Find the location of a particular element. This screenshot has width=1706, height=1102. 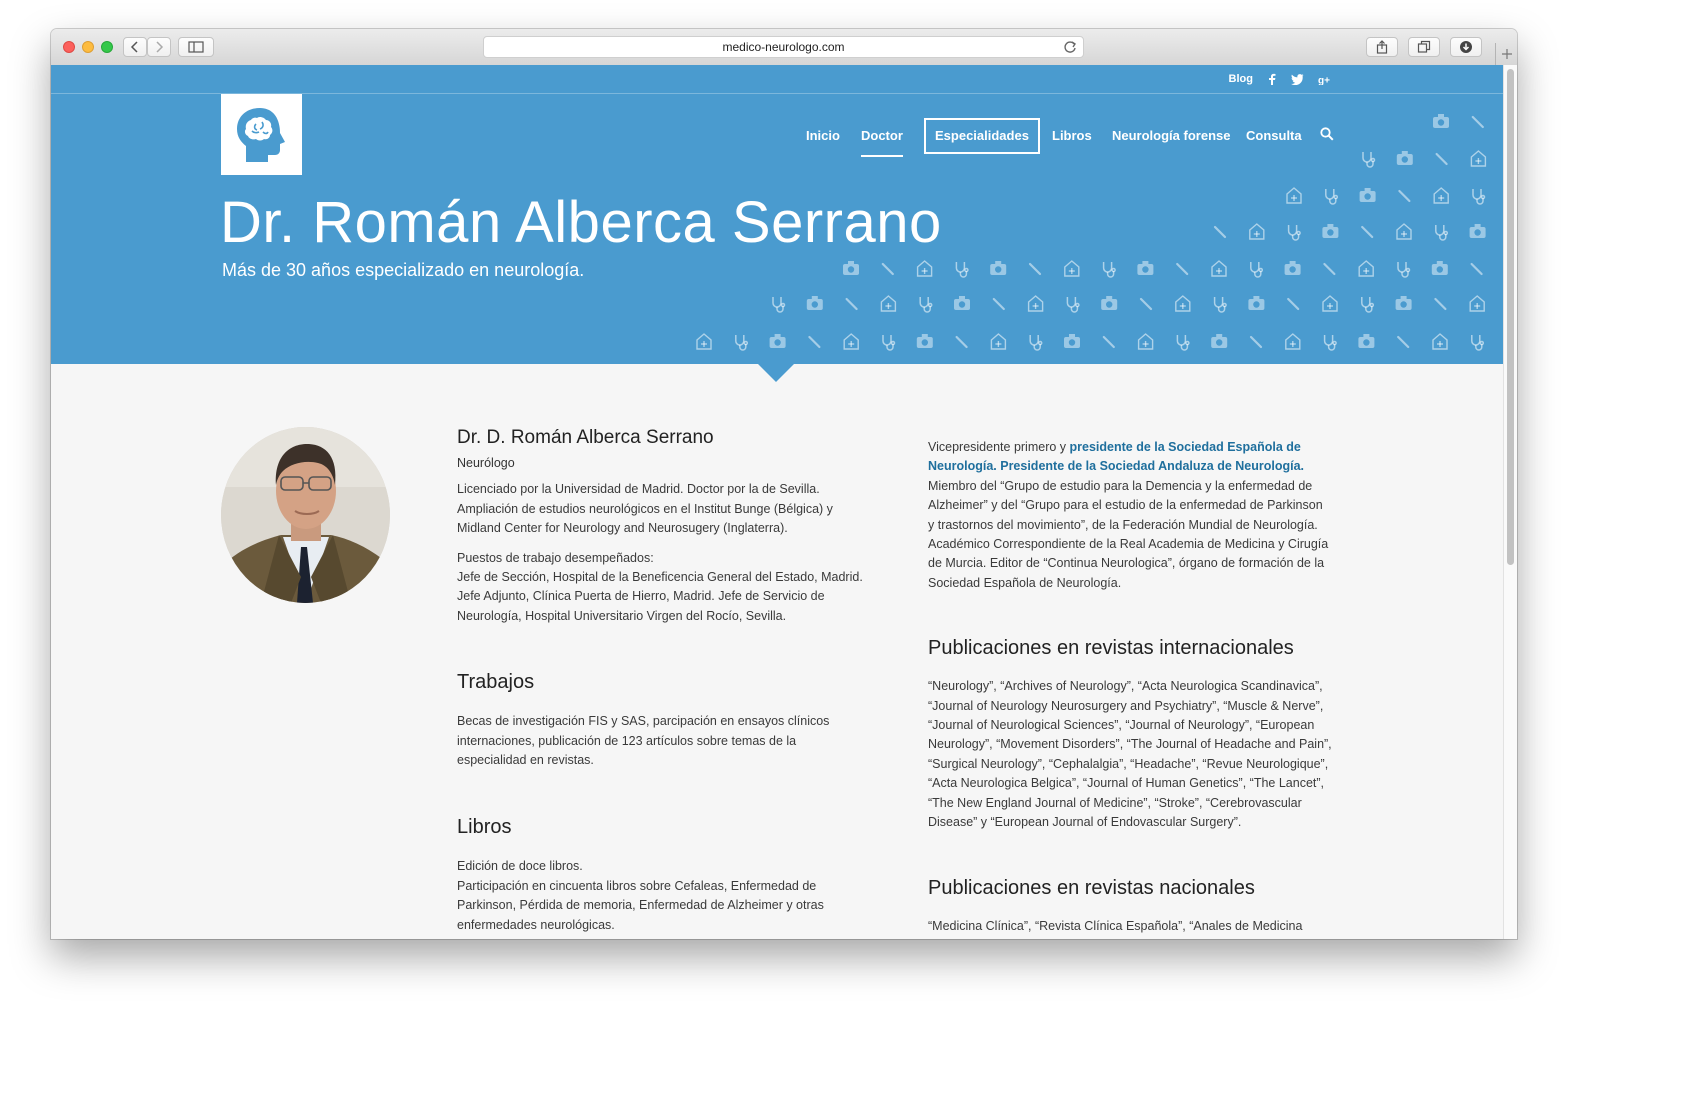

tabs-button is located at coordinates (1424, 47).